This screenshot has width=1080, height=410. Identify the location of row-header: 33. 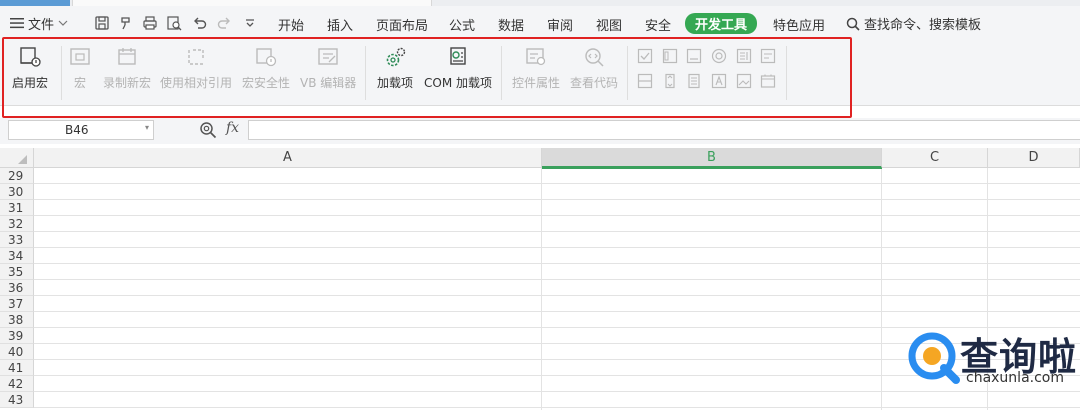
(17, 240).